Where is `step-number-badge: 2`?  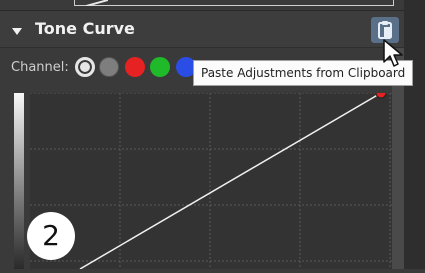 step-number-badge: 2 is located at coordinates (51, 236).